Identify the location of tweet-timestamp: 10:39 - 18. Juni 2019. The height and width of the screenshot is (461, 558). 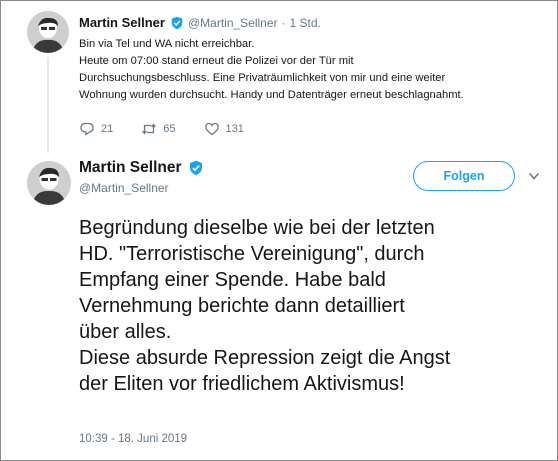
(133, 439).